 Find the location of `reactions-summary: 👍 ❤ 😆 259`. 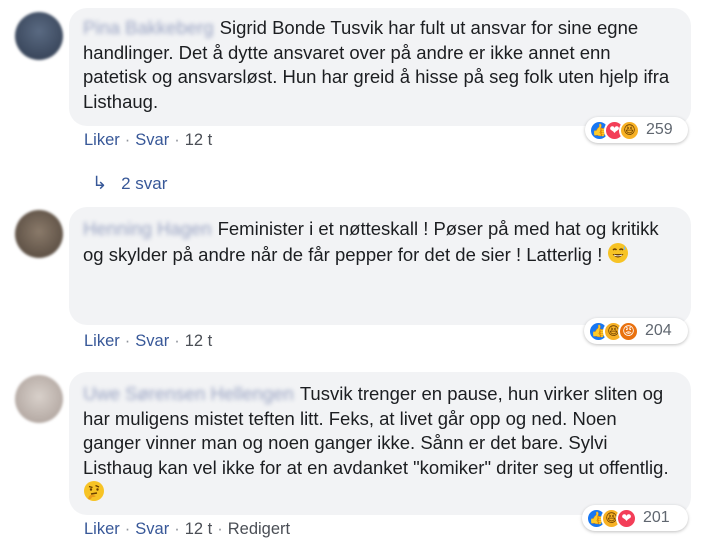

reactions-summary: 👍 ❤ 😆 259 is located at coordinates (636, 130).